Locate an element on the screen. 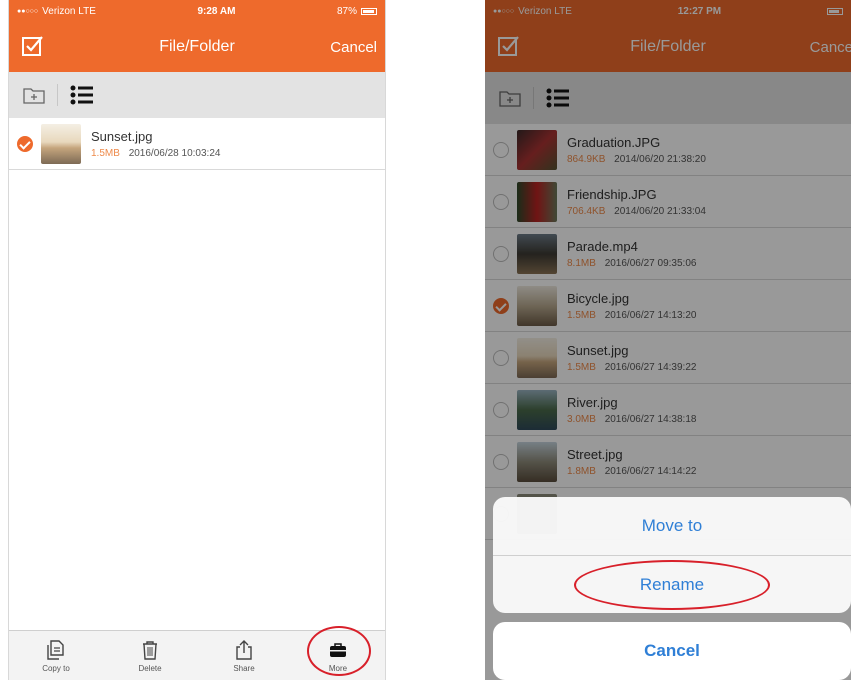 This screenshot has height=680, width=851. more-button: More is located at coordinates (338, 656).